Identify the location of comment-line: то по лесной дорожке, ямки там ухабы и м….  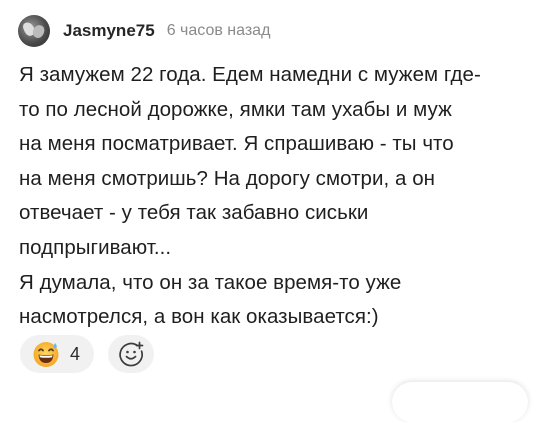
(235, 109).